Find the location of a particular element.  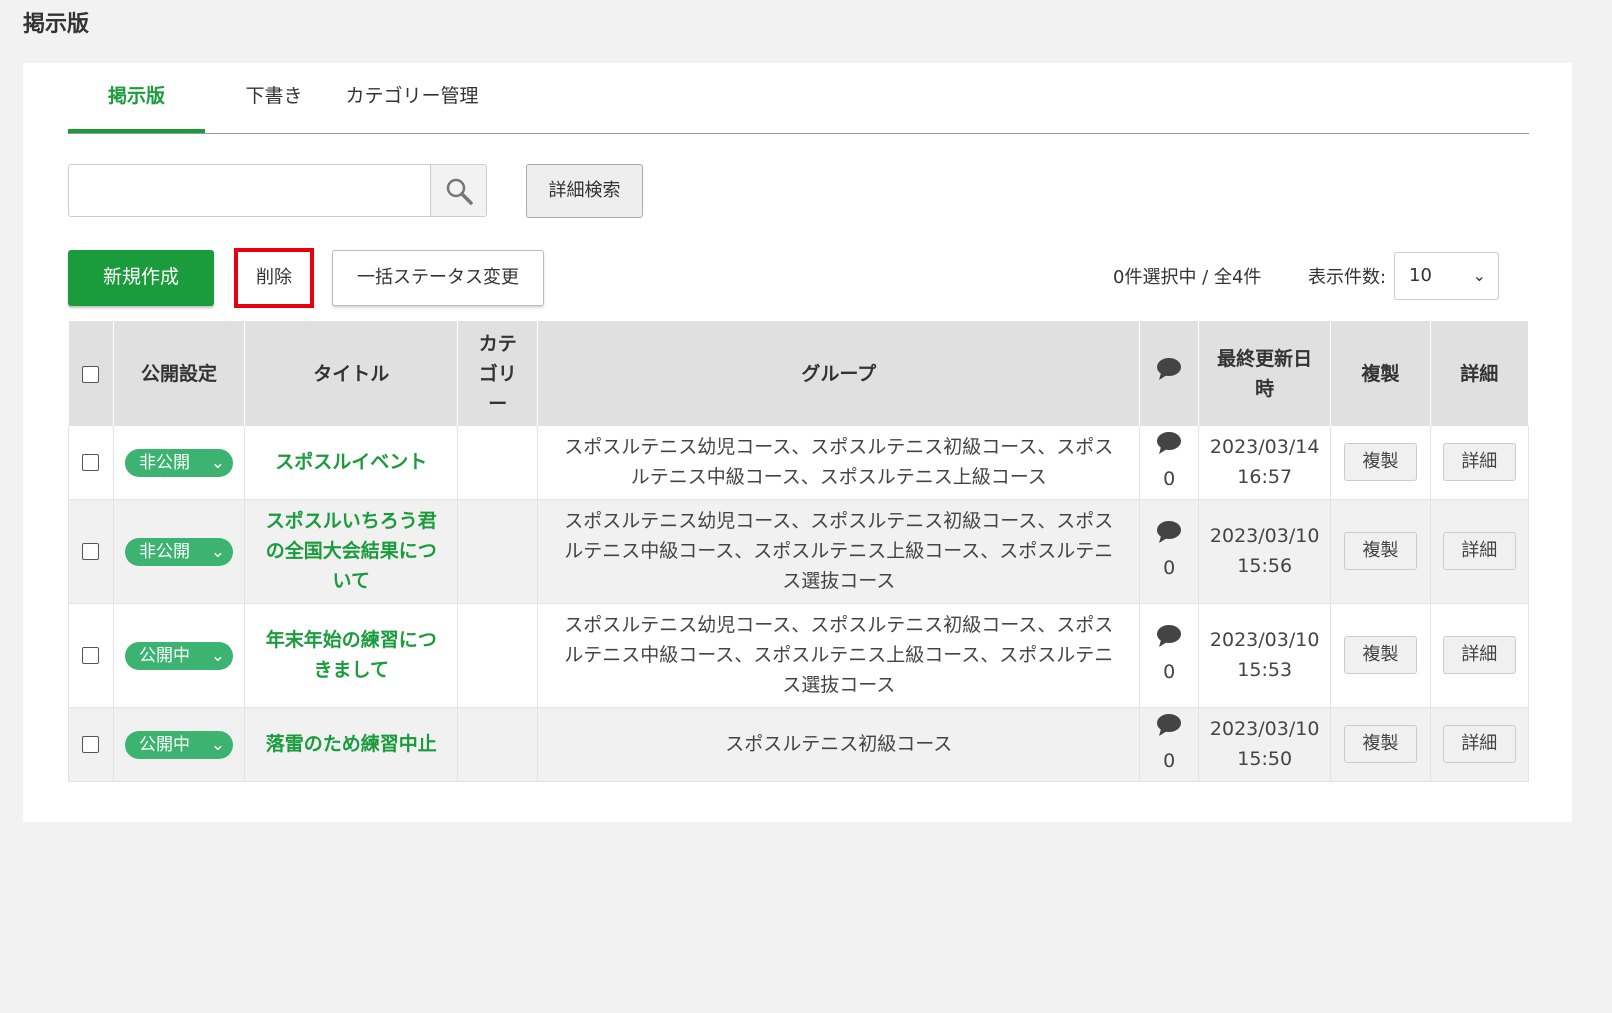

header-title: タイトル is located at coordinates (351, 373).